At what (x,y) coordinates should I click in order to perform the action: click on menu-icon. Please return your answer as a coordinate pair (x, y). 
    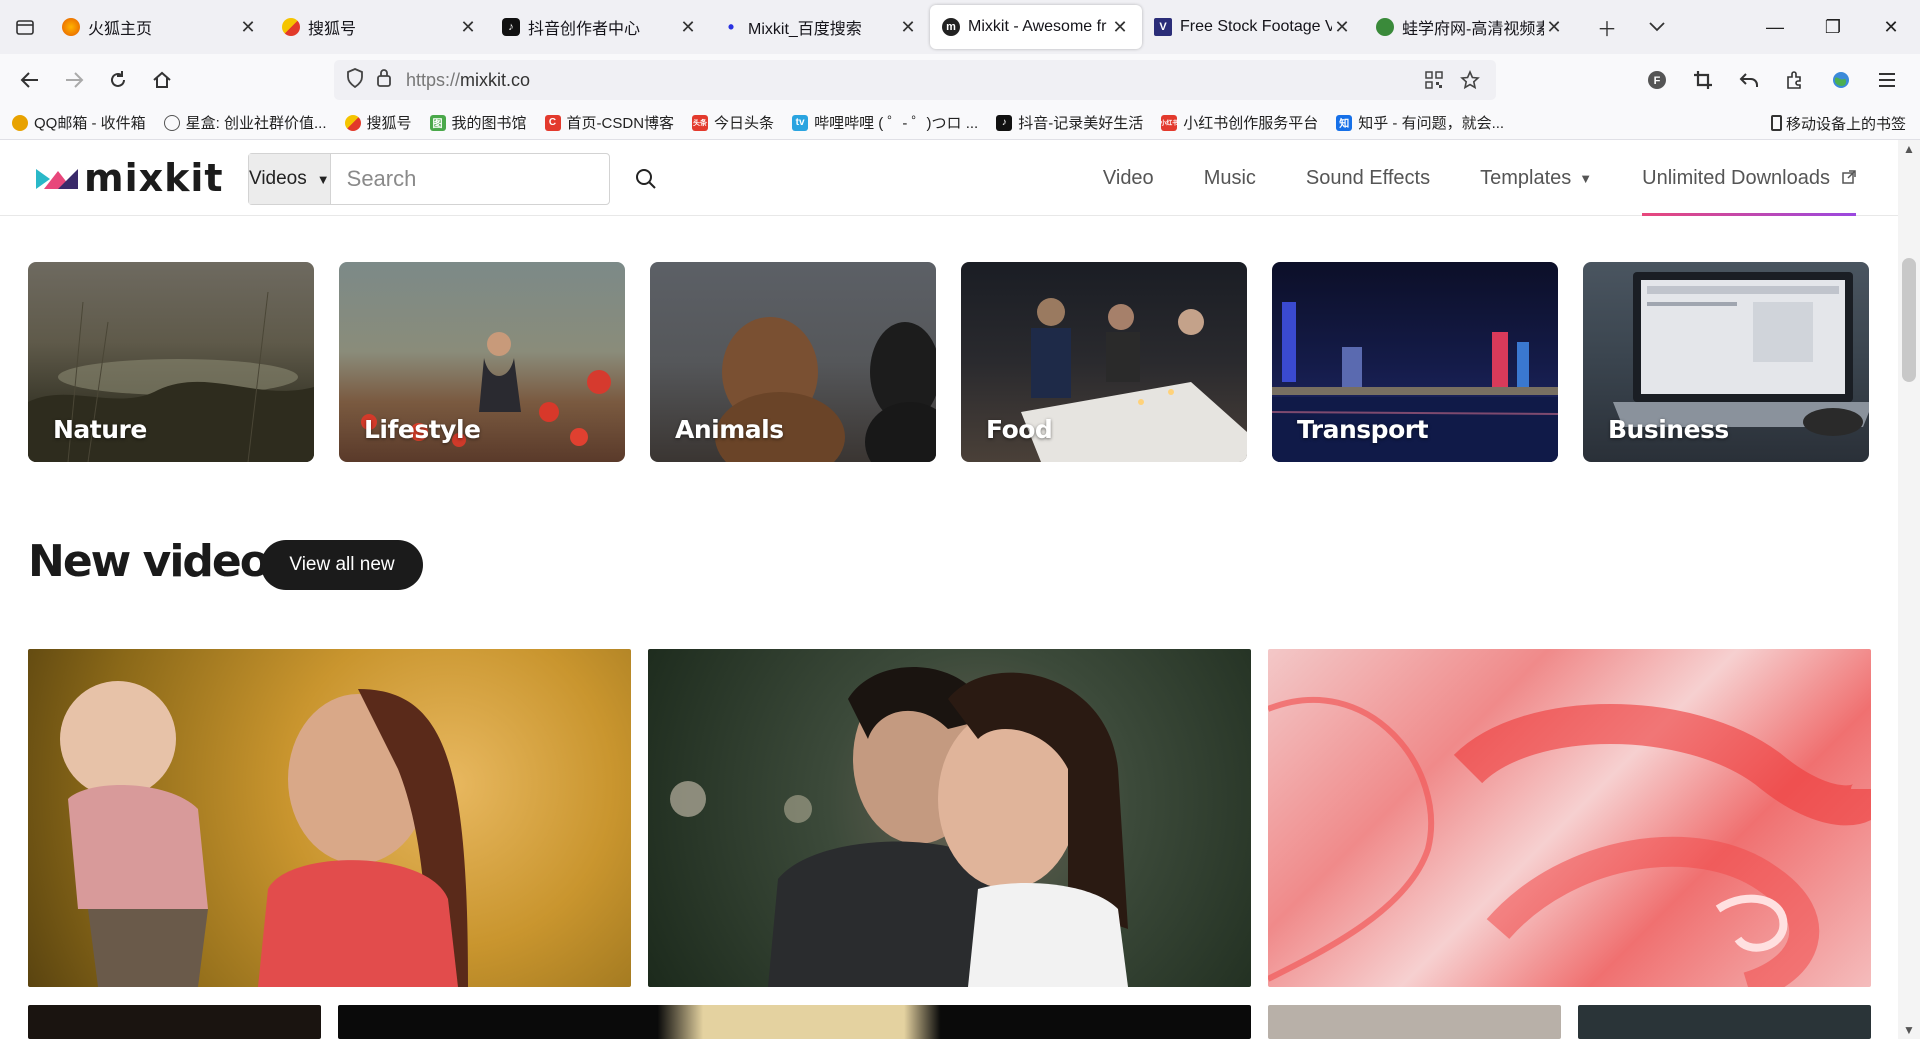
    Looking at the image, I should click on (1887, 80).